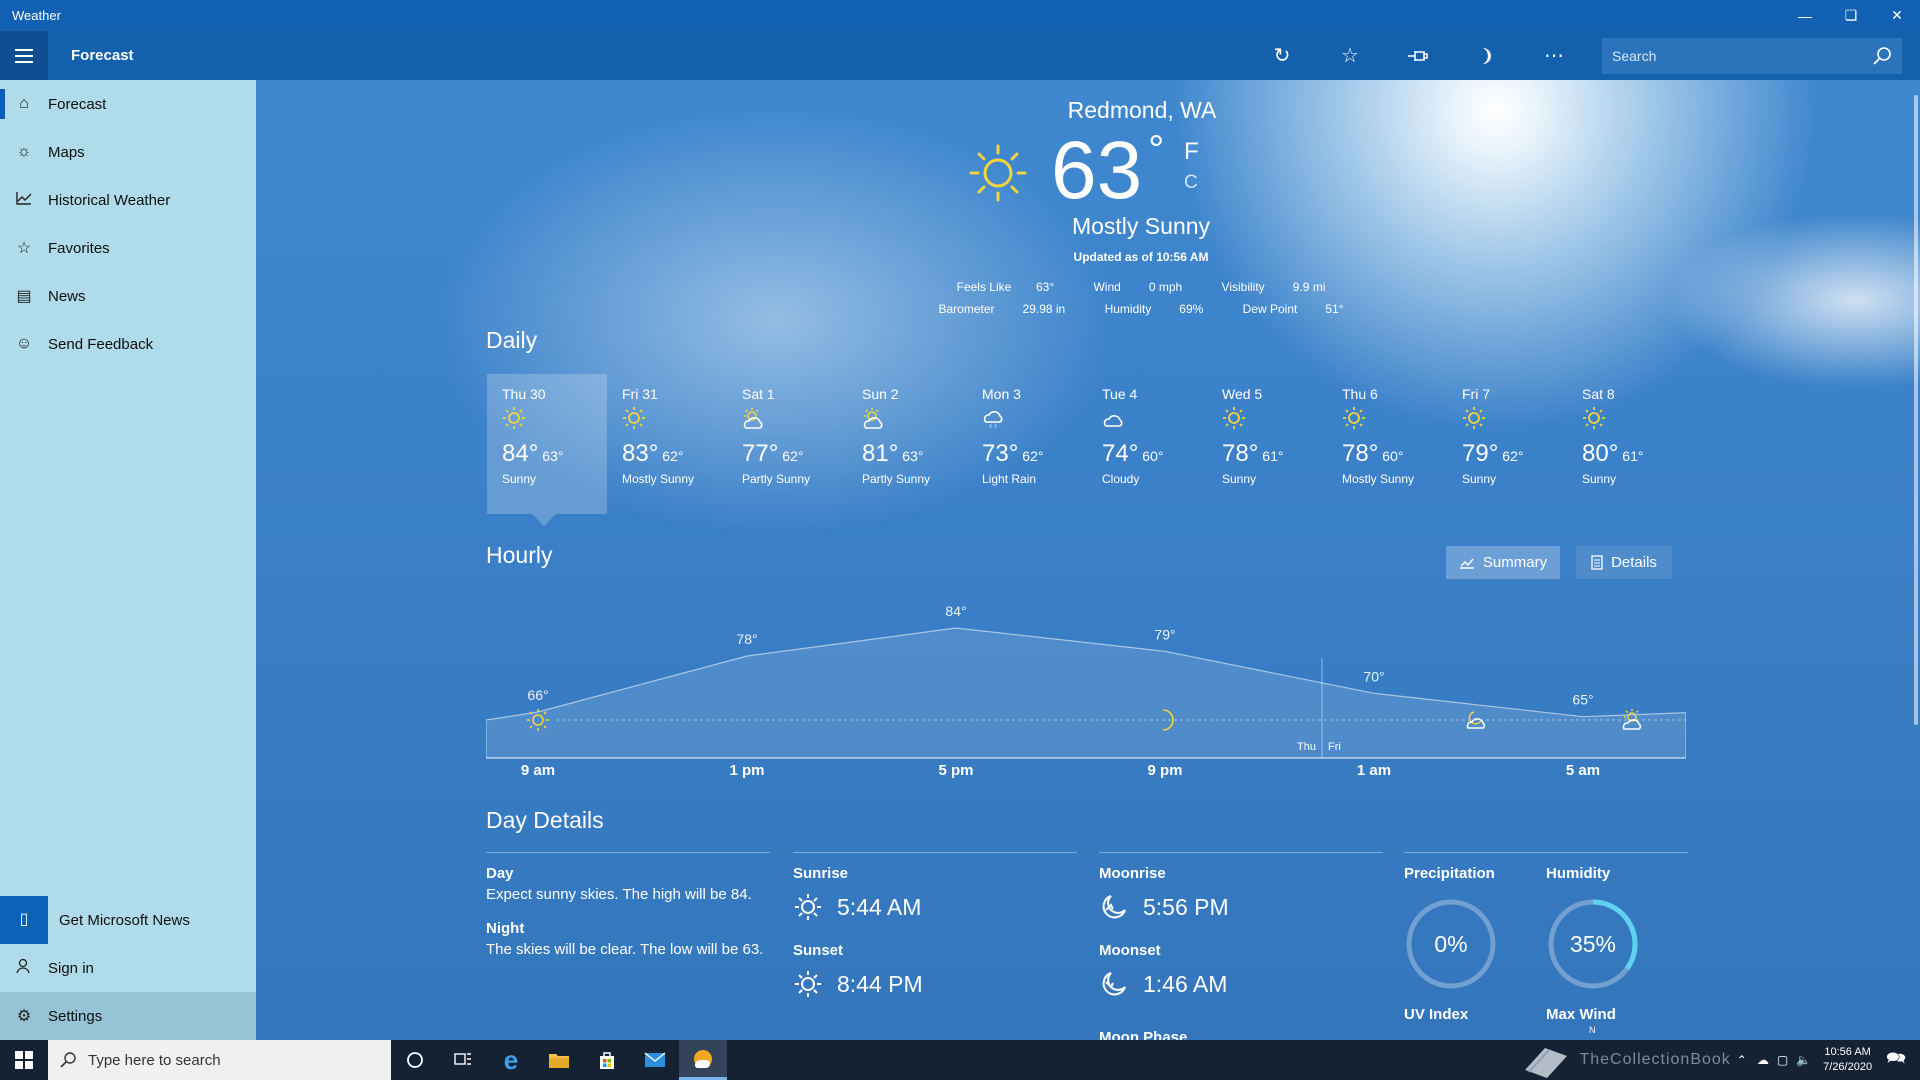  Describe the element at coordinates (128, 1016) in the screenshot. I see `sidebar-item-settings: ⚙ Settings` at that location.